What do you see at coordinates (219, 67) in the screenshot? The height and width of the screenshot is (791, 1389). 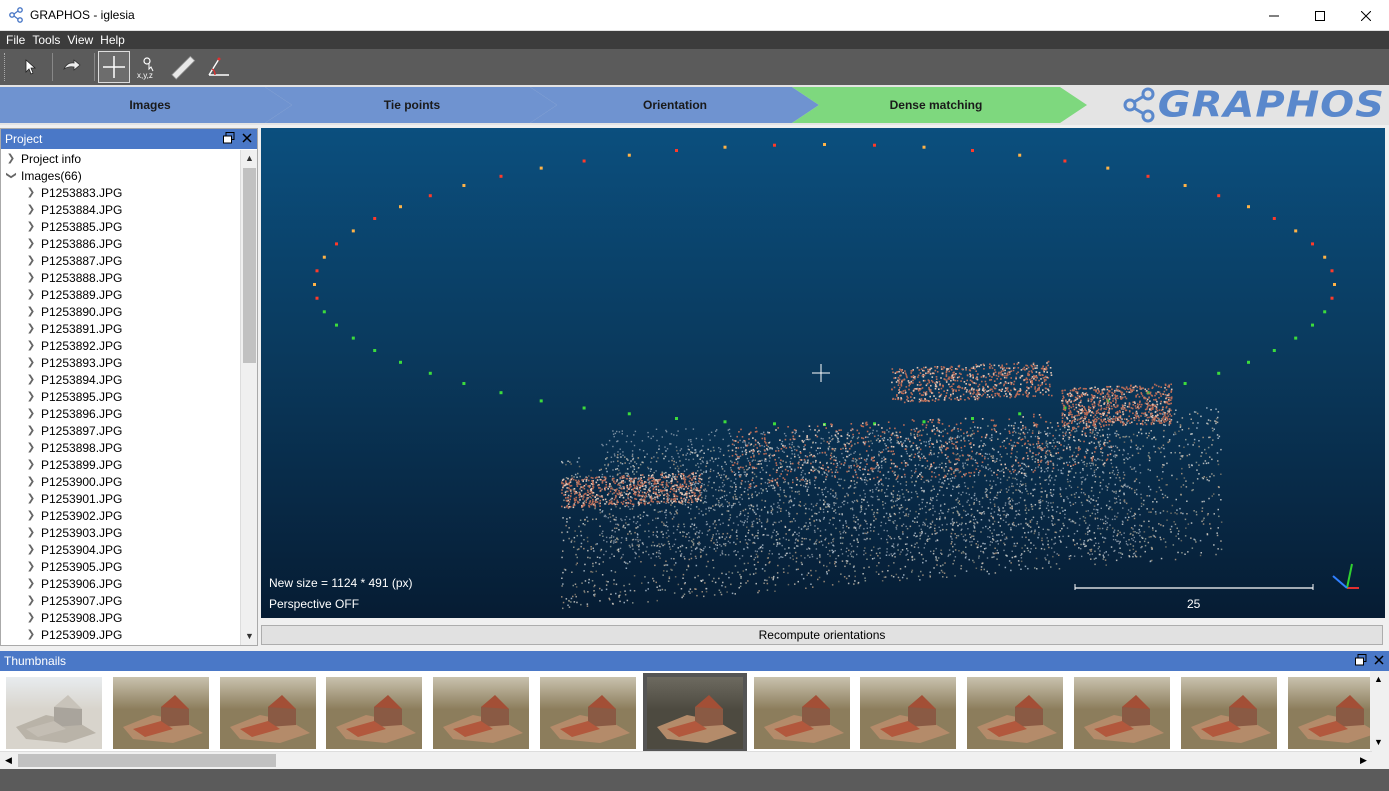 I see `measure-angle-tool-button` at bounding box center [219, 67].